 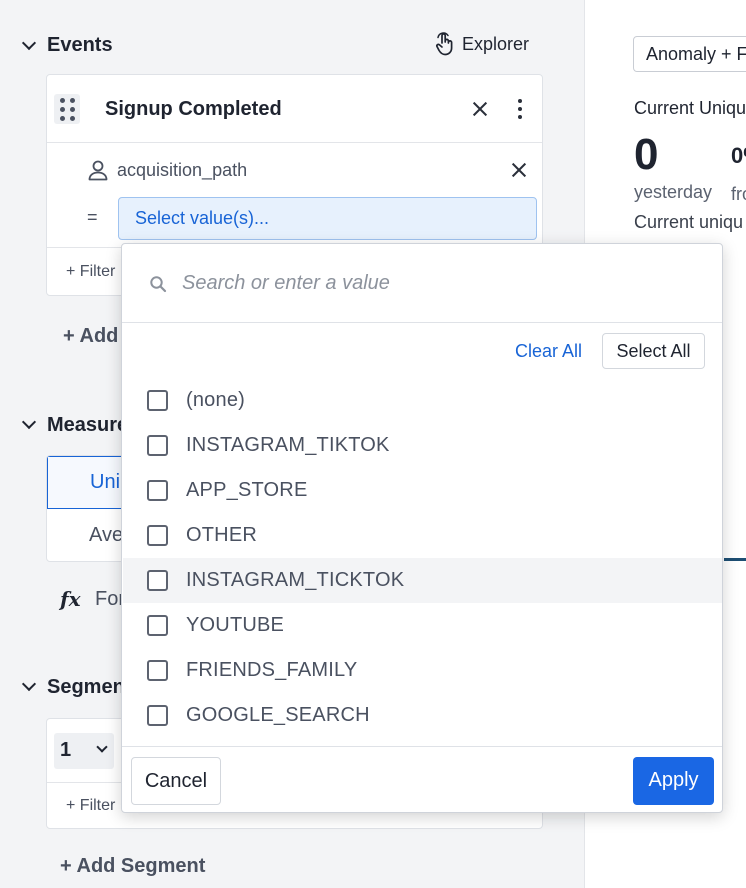 I want to click on events-collapse-icon, so click(x=29, y=43).